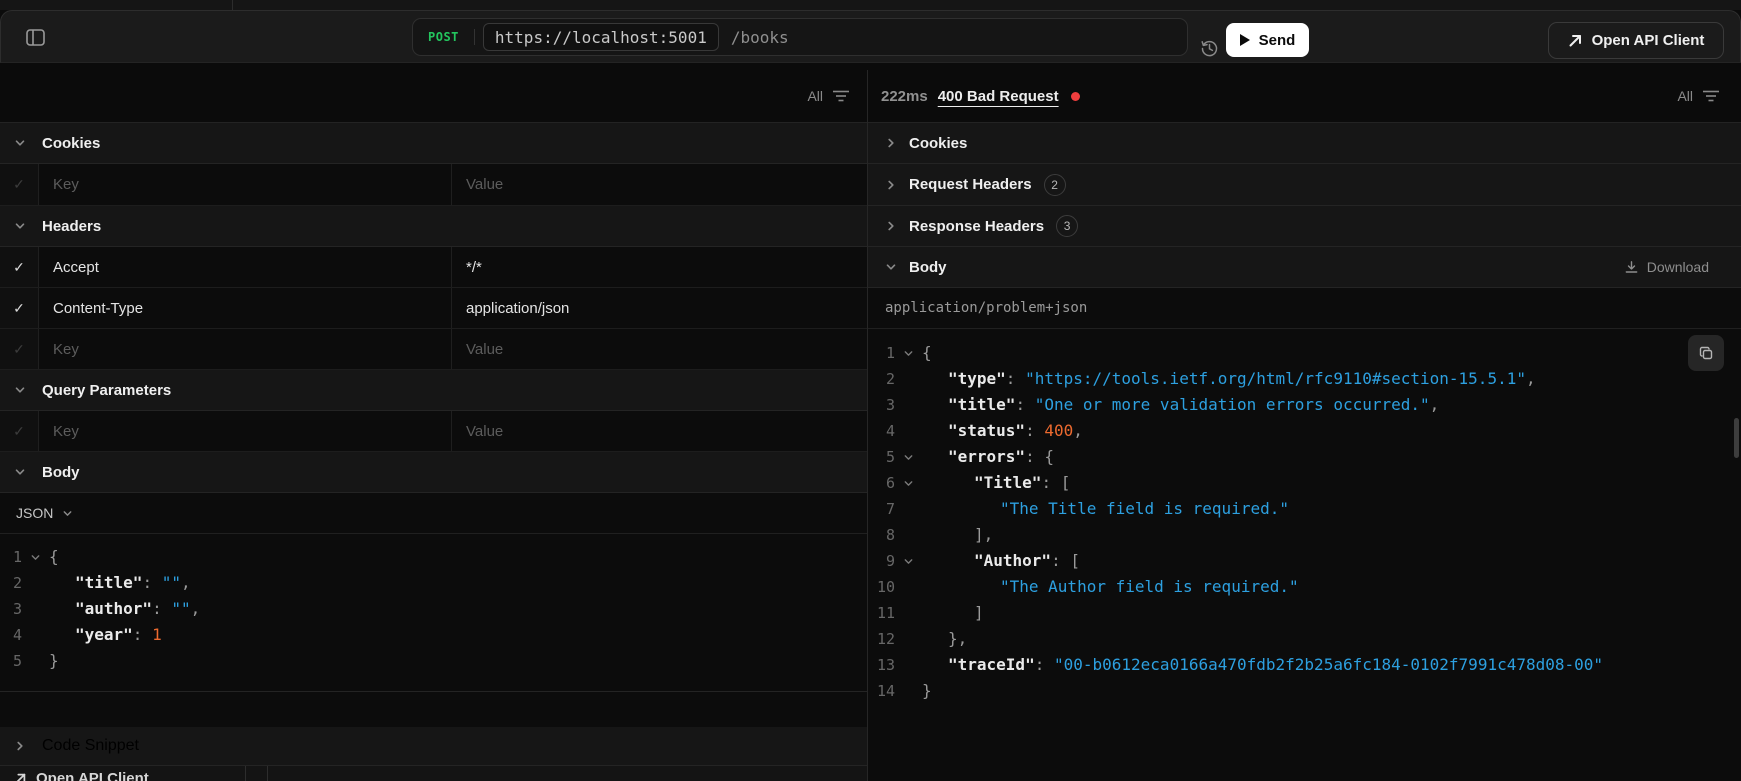  Describe the element at coordinates (433, 635) in the screenshot. I see `code-line: 4 "year": 1` at that location.